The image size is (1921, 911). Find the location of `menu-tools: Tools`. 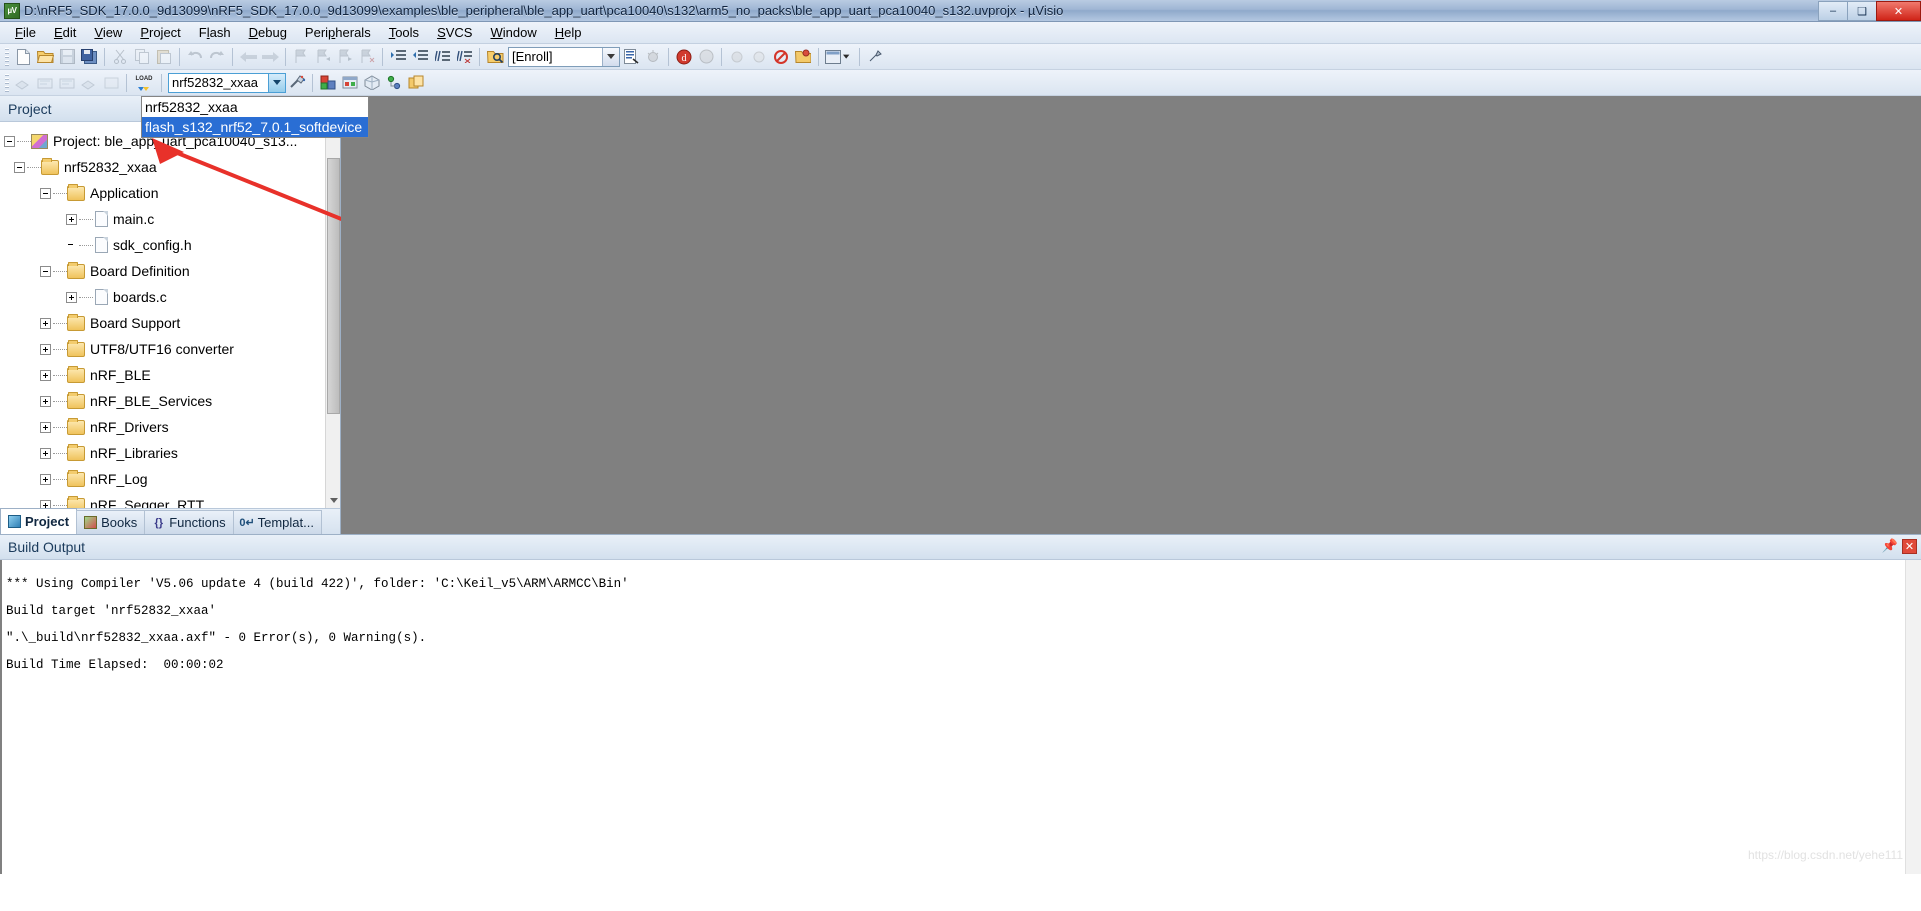

menu-tools: Tools is located at coordinates (404, 32).